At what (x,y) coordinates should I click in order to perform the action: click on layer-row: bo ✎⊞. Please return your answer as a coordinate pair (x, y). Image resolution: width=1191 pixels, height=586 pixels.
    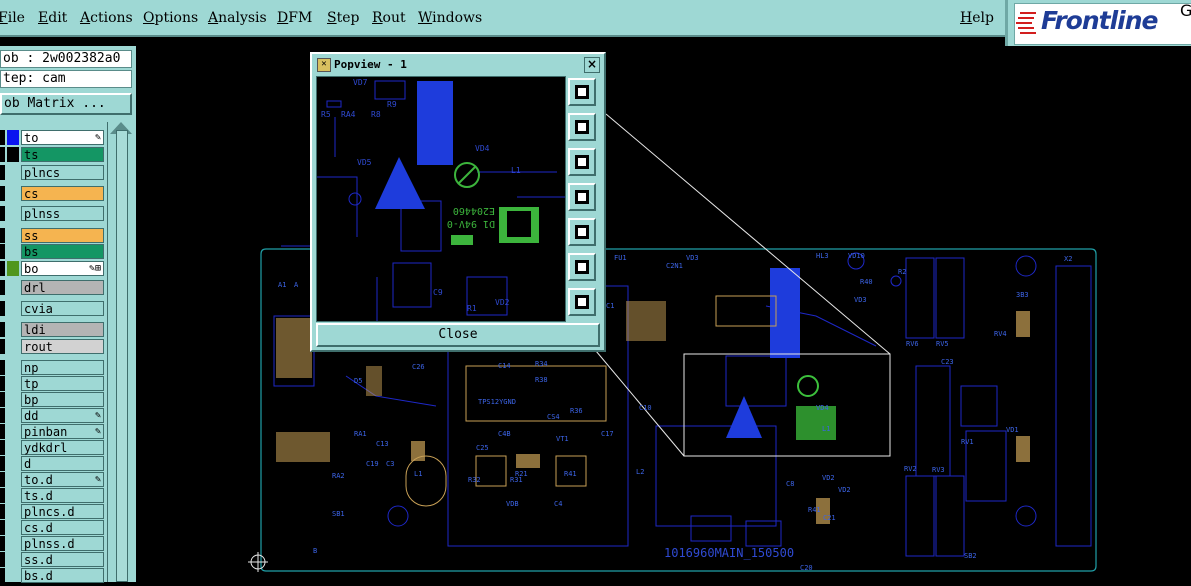
    Looking at the image, I should click on (52, 268).